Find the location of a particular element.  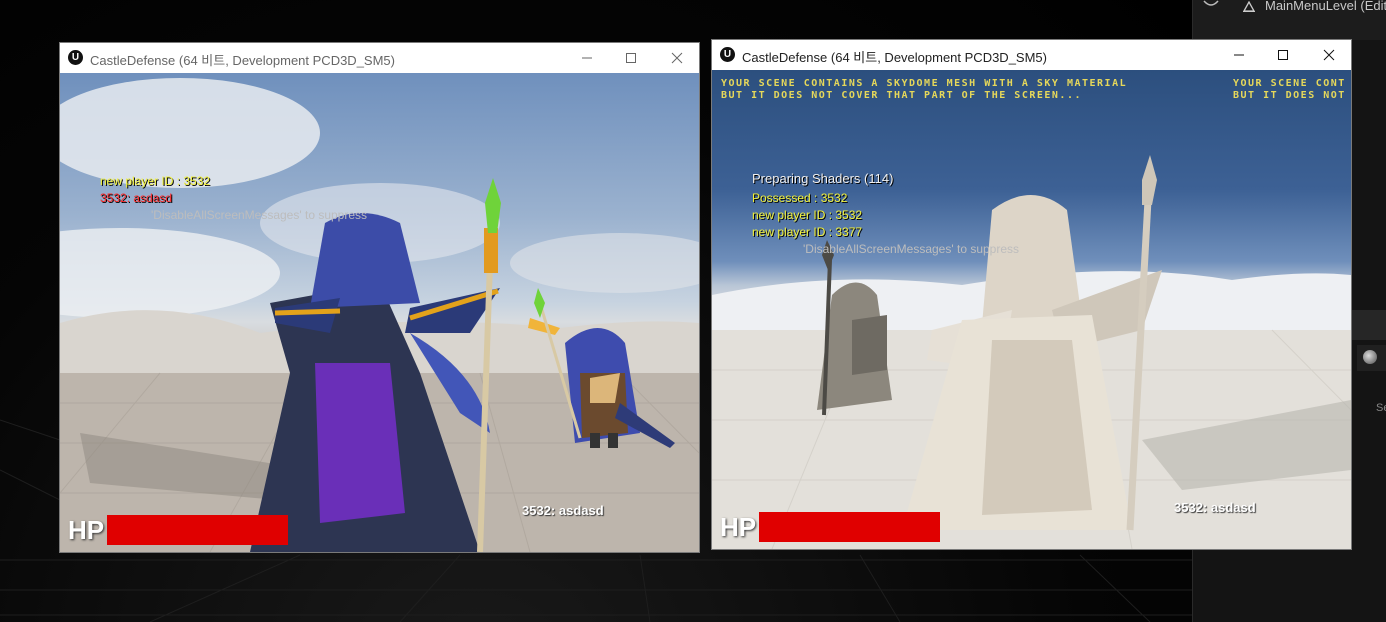

debug-message-new-player-1: new player ID : 3532 is located at coordinates (807, 215).